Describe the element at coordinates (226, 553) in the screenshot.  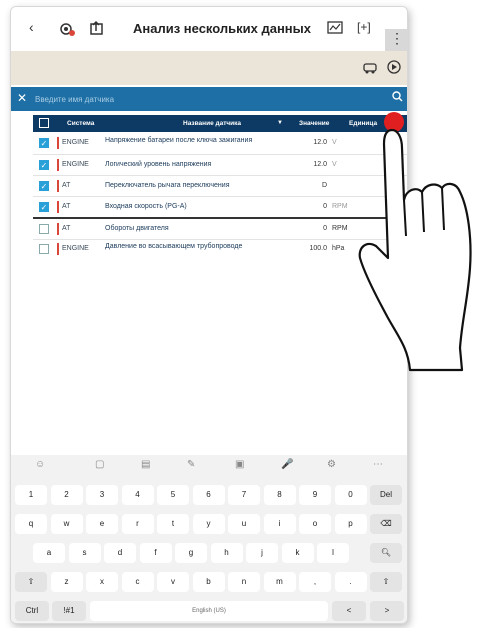
I see `key-h: h` at that location.